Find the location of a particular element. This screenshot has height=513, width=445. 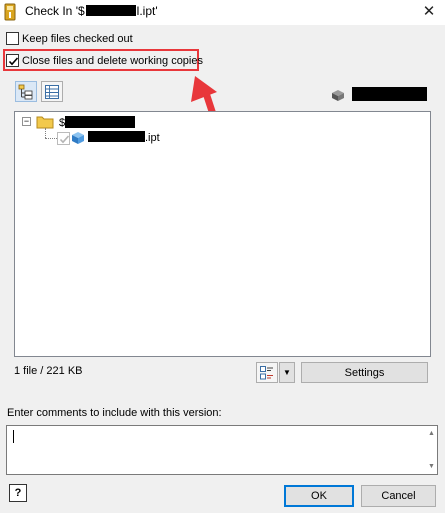

part-file-icon is located at coordinates (78, 138).